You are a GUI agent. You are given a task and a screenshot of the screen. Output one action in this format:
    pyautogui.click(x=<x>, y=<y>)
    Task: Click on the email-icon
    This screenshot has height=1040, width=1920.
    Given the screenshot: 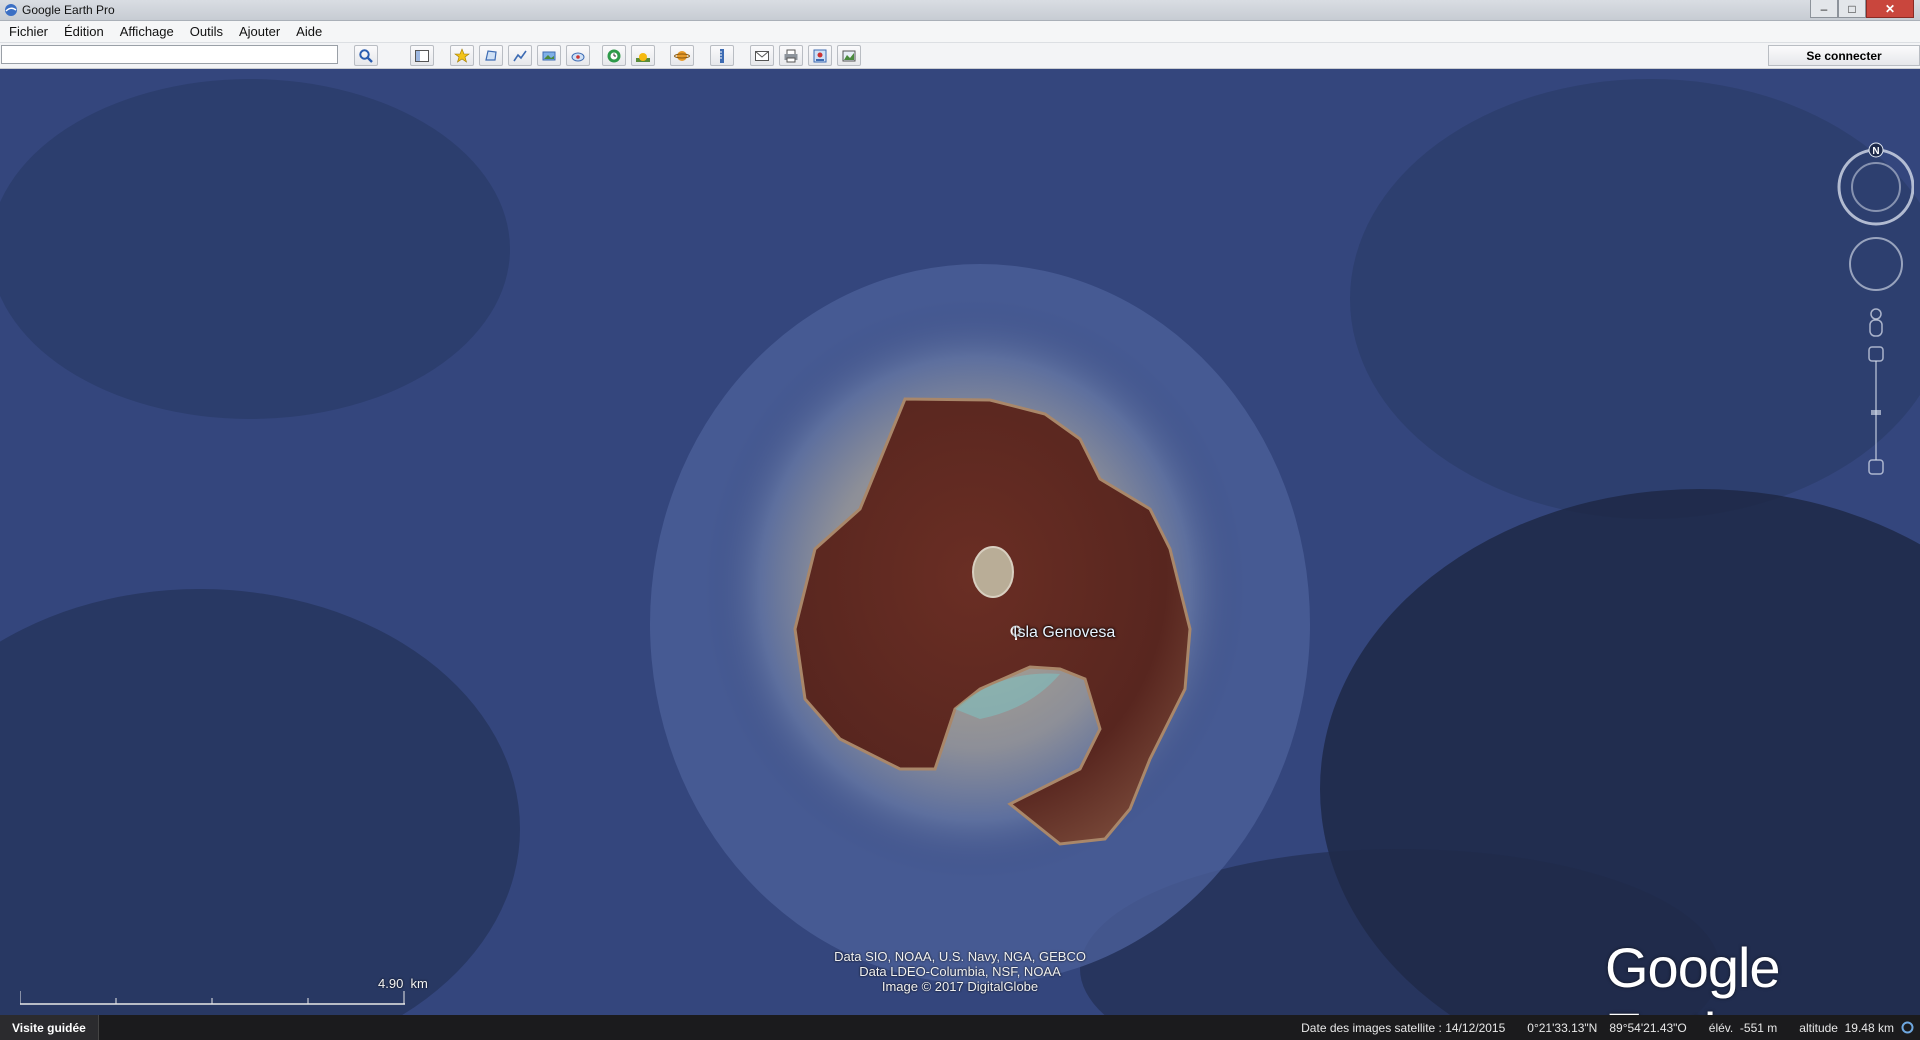 What is the action you would take?
    pyautogui.click(x=762, y=55)
    